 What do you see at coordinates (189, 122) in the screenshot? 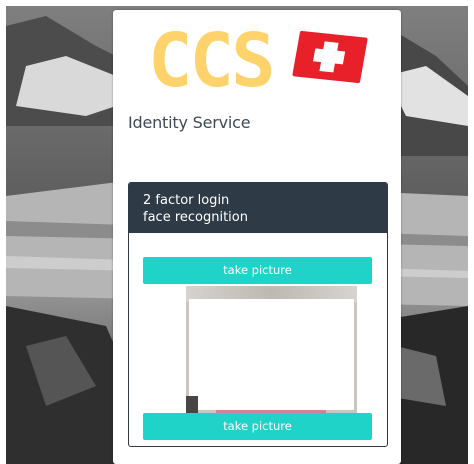
I see `page-title: Identity Service` at bounding box center [189, 122].